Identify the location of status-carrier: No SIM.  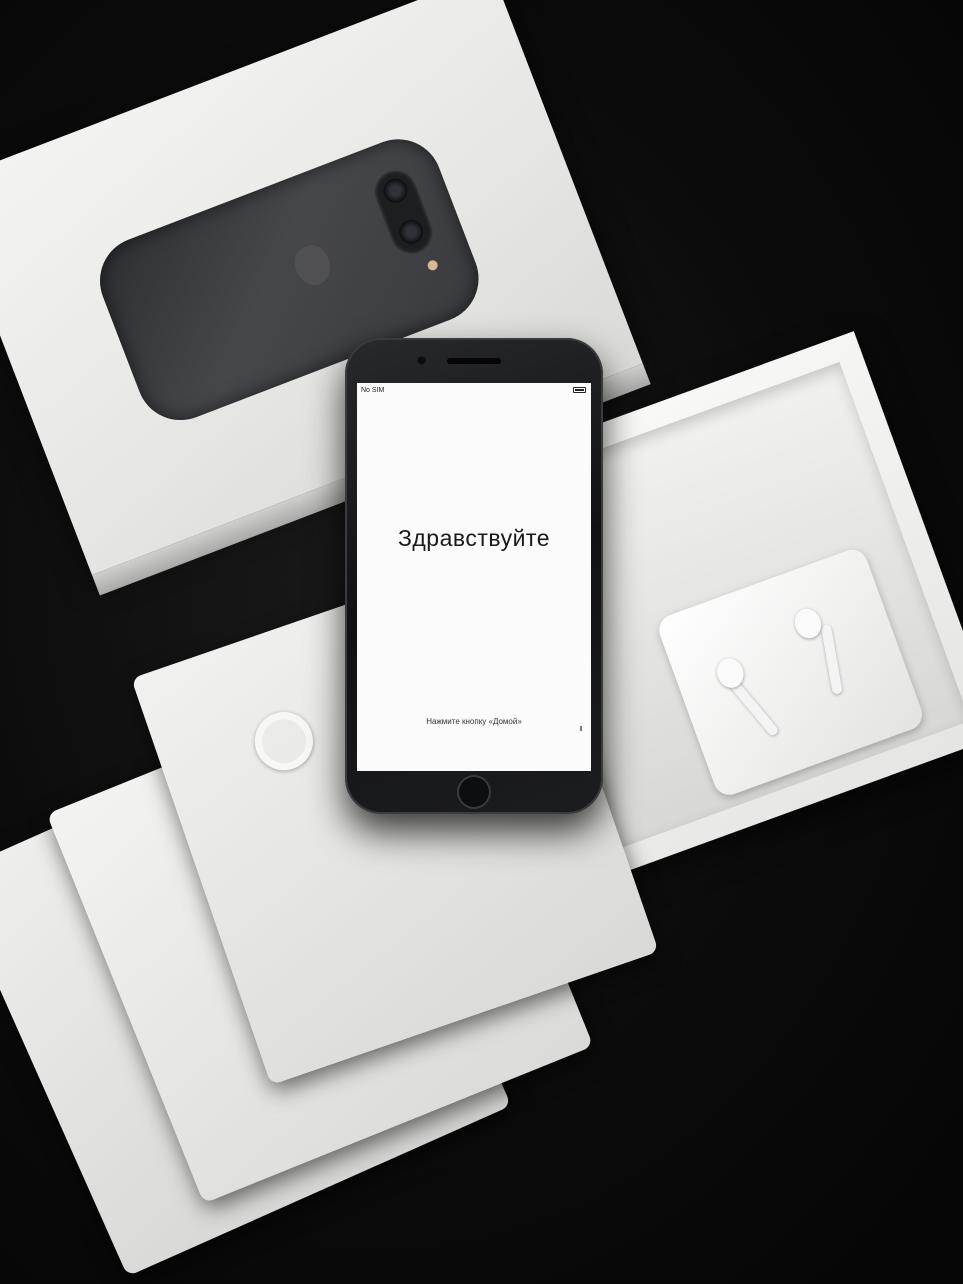
(373, 390).